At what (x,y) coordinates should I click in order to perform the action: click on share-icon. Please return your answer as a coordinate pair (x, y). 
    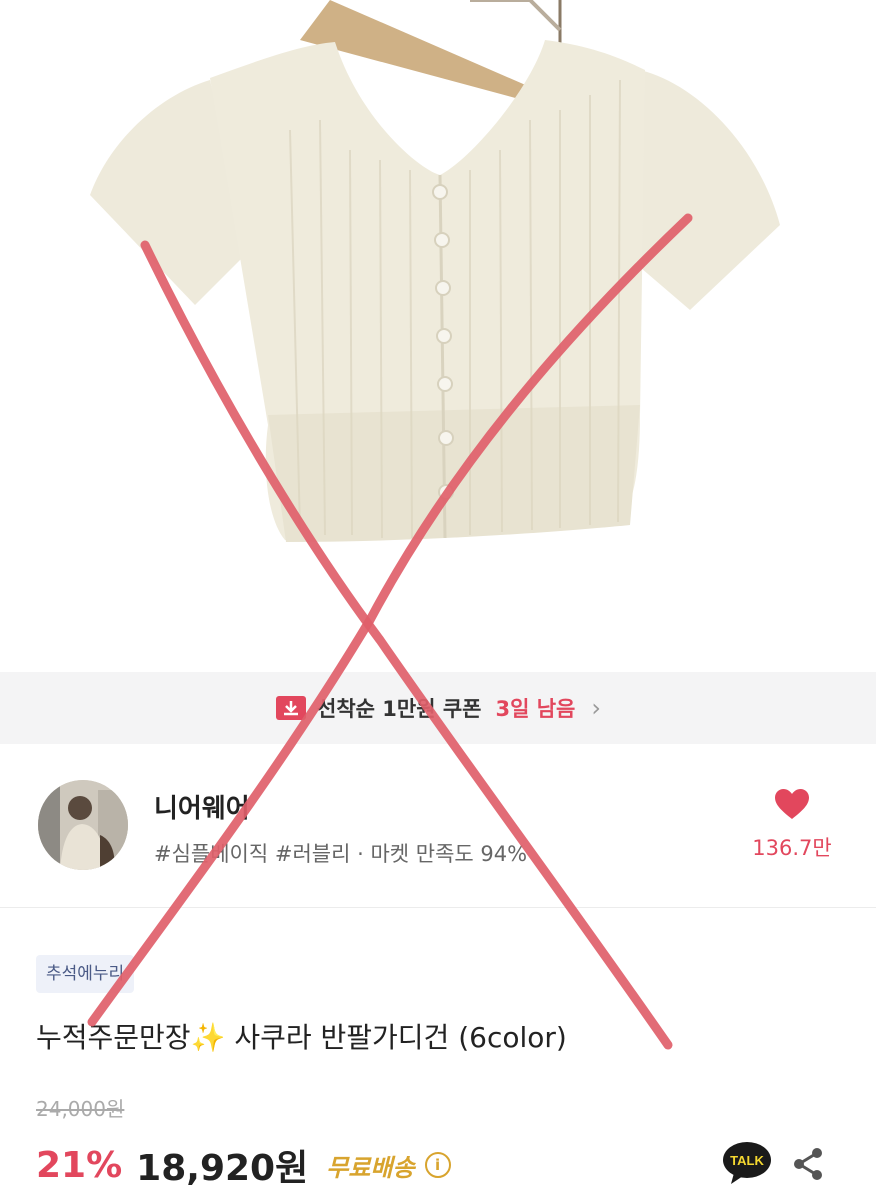
    Looking at the image, I should click on (808, 1164).